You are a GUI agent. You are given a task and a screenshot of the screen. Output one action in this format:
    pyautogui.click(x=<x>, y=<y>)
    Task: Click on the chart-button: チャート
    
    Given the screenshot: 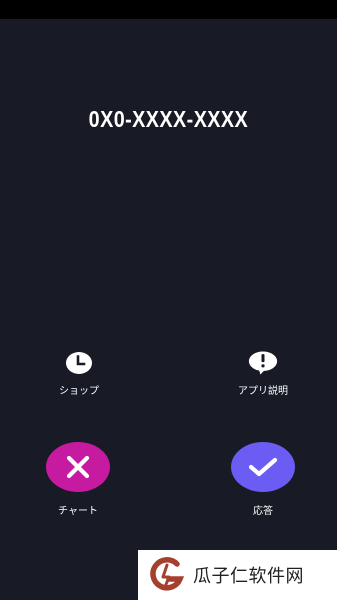 What is the action you would take?
    pyautogui.click(x=78, y=479)
    